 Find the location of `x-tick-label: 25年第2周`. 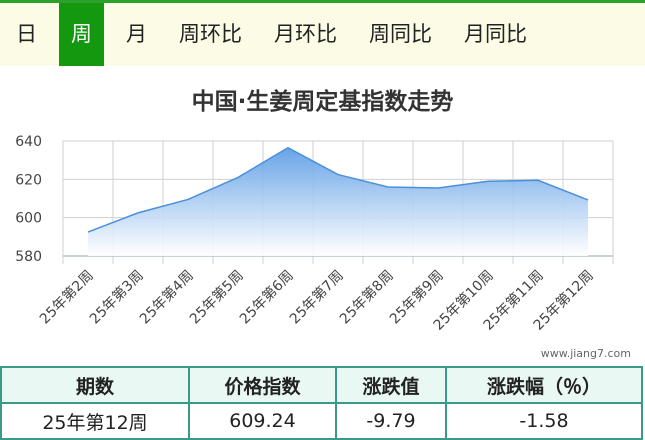

x-tick-label: 25年第2周 is located at coordinates (66, 297).